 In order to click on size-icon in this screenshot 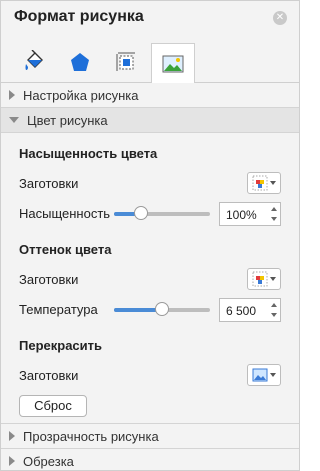, I will do `click(125, 61)`.